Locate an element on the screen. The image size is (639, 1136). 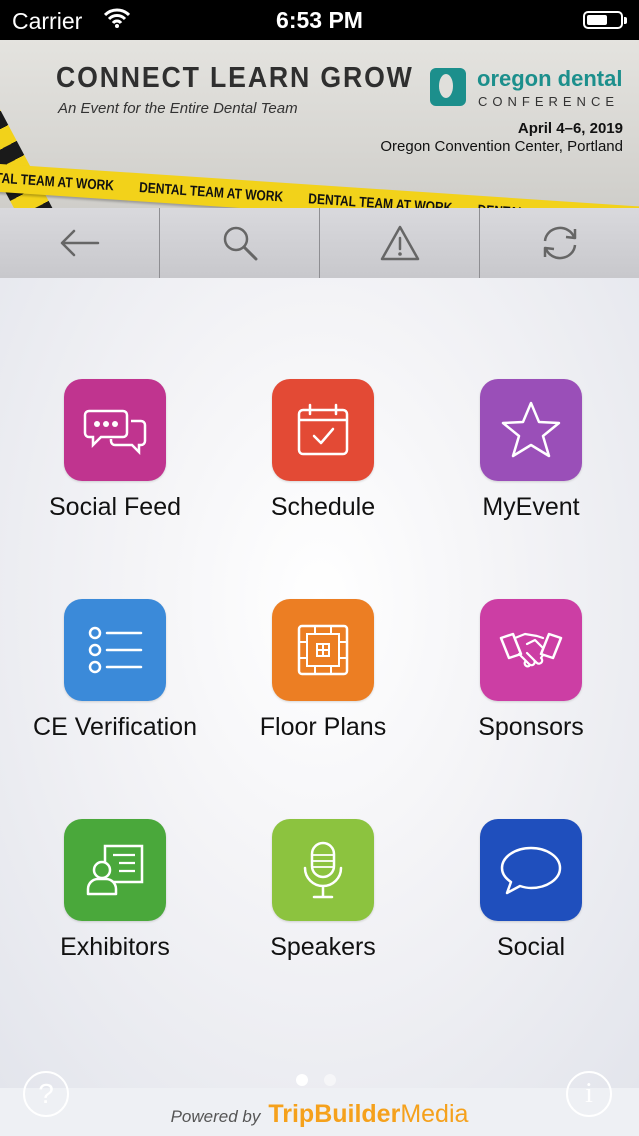
tile-label: Schedule is located at coordinates (323, 507).